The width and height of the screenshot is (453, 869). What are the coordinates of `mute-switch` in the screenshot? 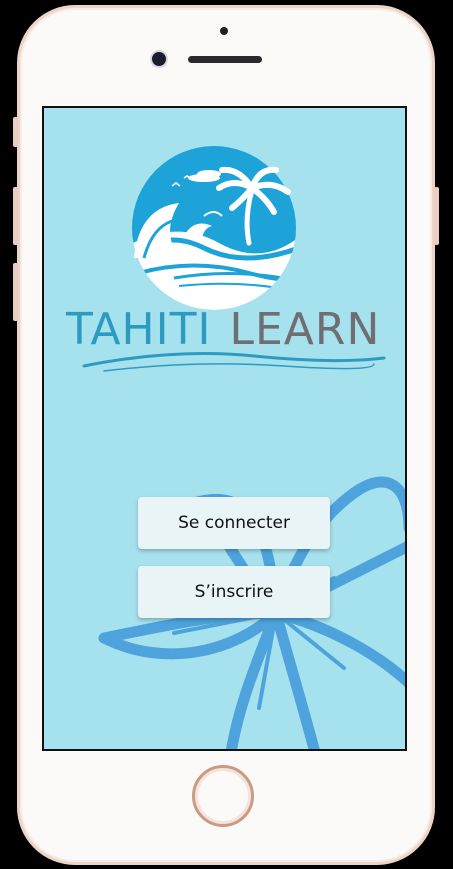 It's located at (15, 132).